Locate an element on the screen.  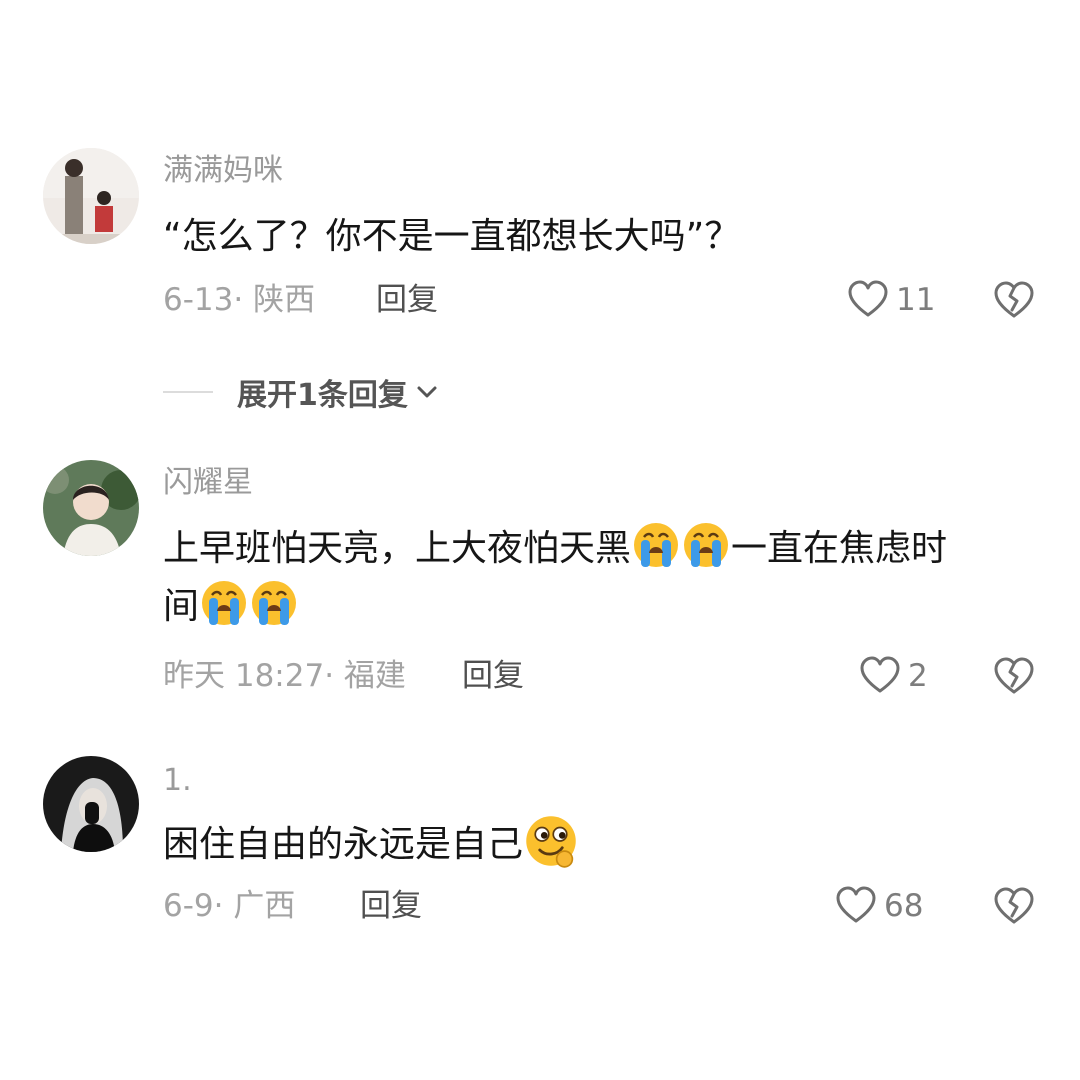
like-button: 68 is located at coordinates (878, 906).